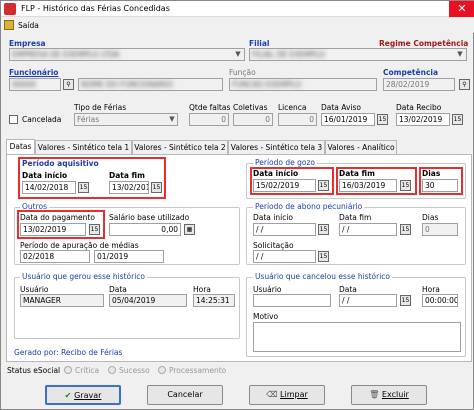  What do you see at coordinates (68, 352) in the screenshot?
I see `gerado-por-text: Gerado por: Recibo de Férias` at bounding box center [68, 352].